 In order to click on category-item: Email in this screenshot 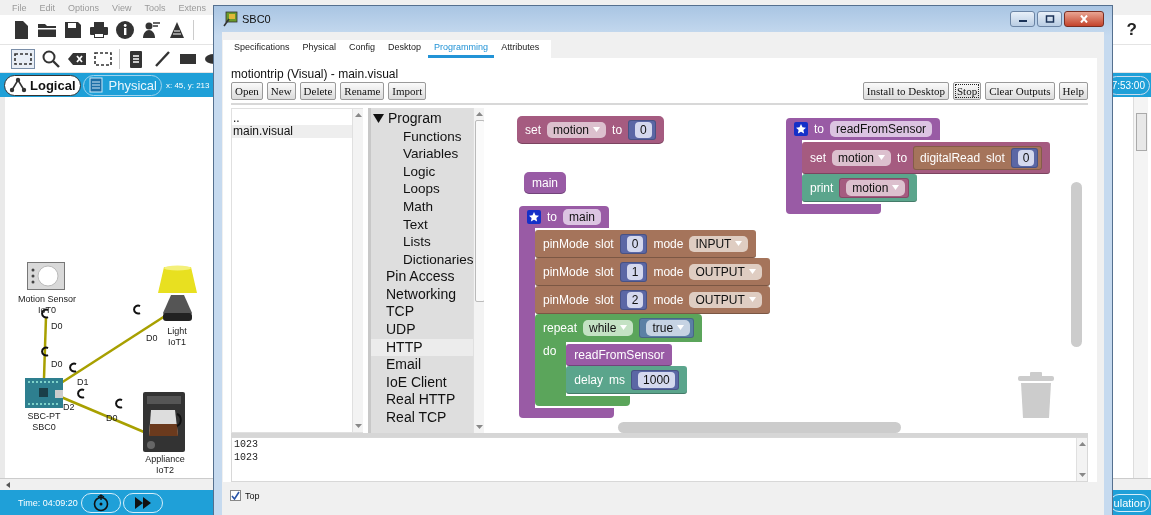, I will do `click(422, 365)`.